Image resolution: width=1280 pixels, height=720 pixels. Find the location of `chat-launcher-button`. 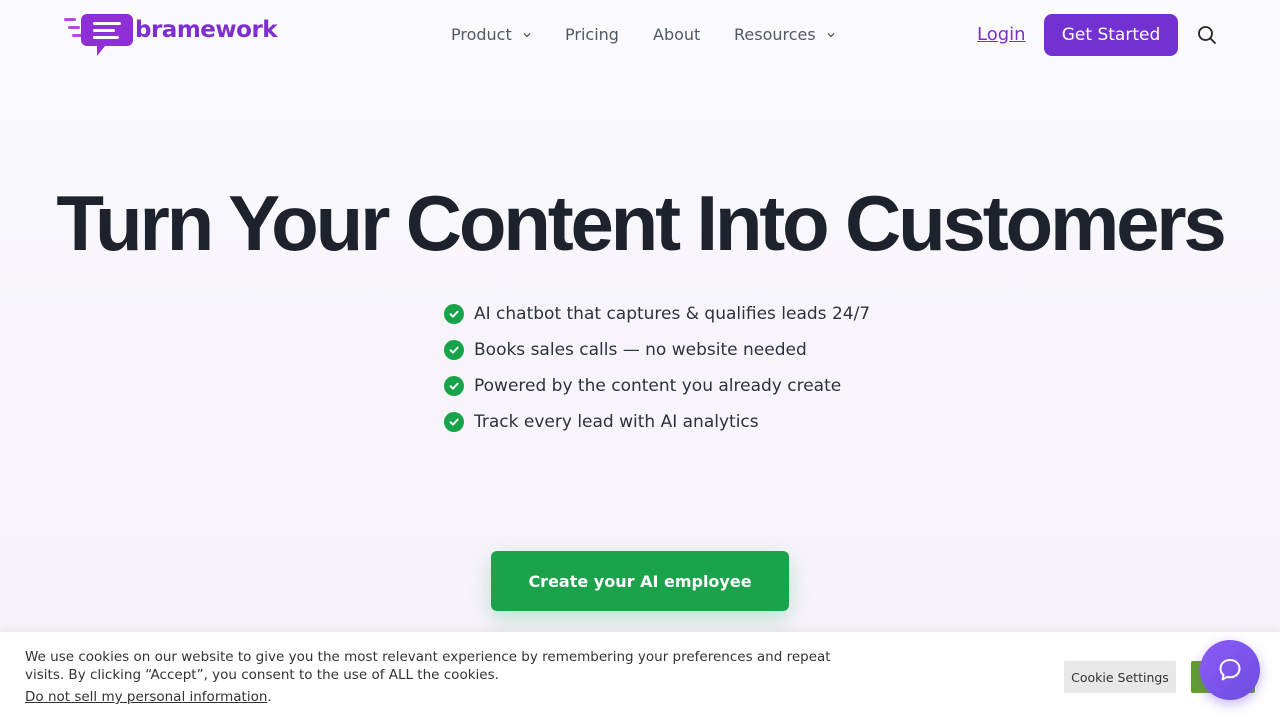

chat-launcher-button is located at coordinates (1230, 670).